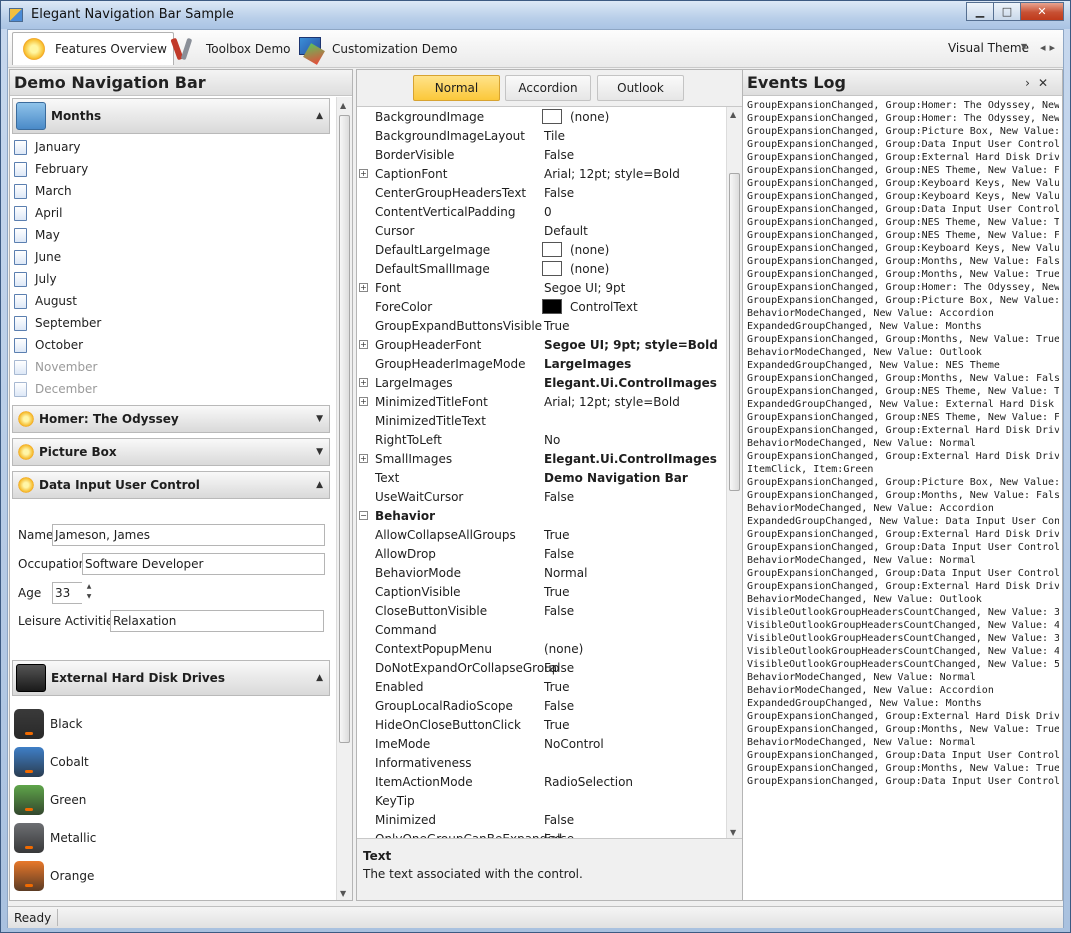 This screenshot has height=933, width=1071. What do you see at coordinates (1031, 83) in the screenshot?
I see `minimize-panel-icon: ›` at bounding box center [1031, 83].